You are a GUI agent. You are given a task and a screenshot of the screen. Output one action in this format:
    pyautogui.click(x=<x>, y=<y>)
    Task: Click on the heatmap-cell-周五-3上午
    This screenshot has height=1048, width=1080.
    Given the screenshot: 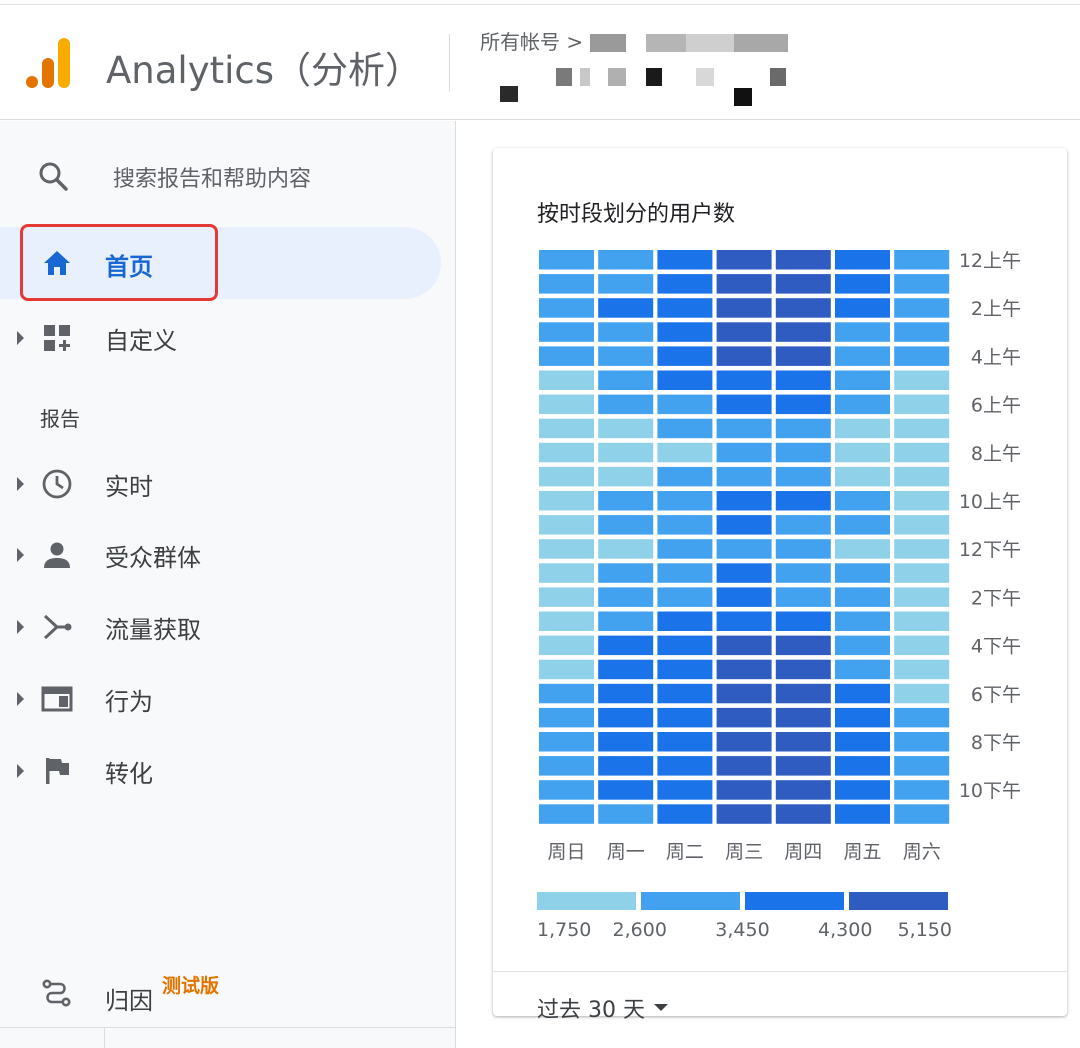 What is the action you would take?
    pyautogui.click(x=862, y=332)
    